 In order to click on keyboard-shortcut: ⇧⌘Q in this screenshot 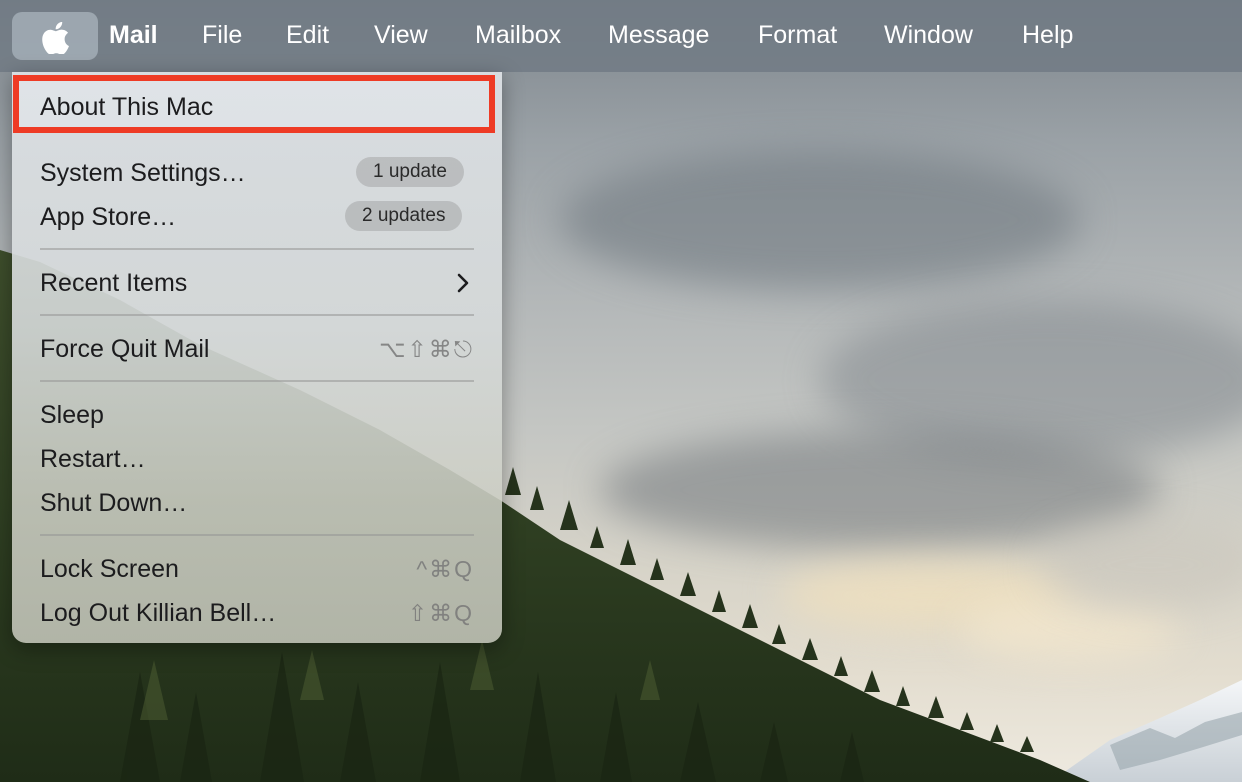, I will do `click(440, 613)`.